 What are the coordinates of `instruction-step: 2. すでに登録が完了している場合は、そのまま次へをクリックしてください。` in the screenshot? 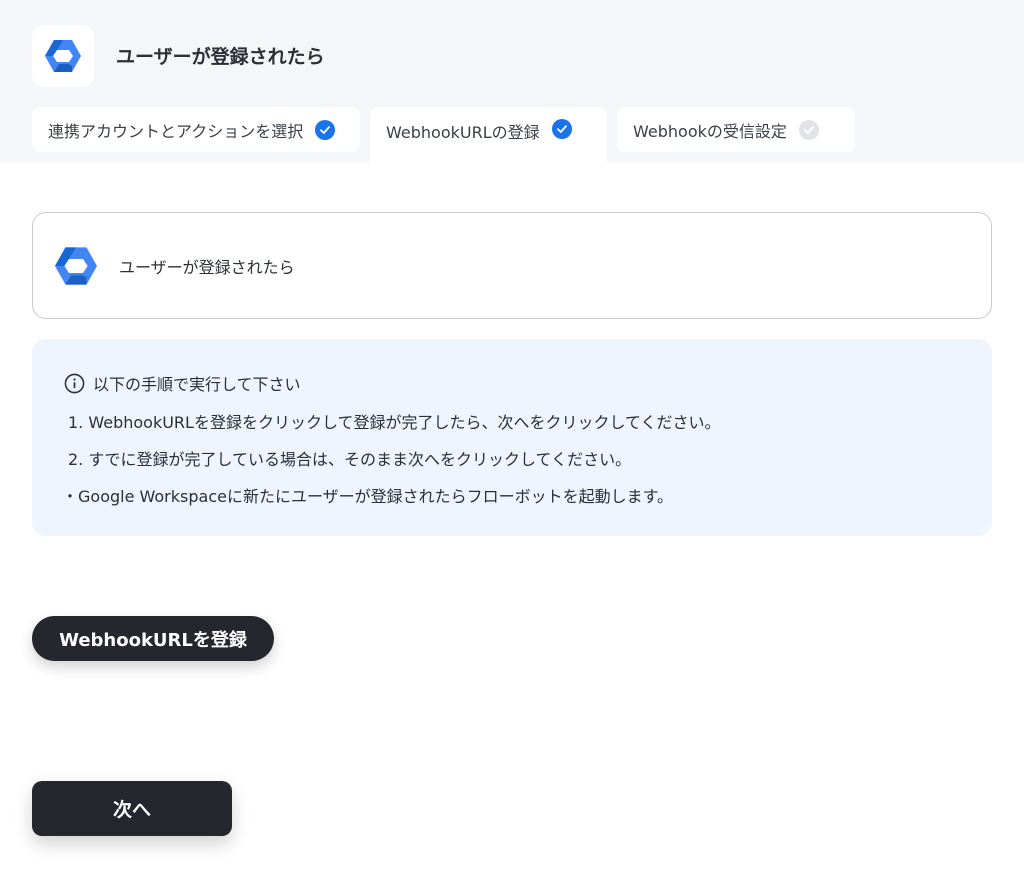 It's located at (350, 459).